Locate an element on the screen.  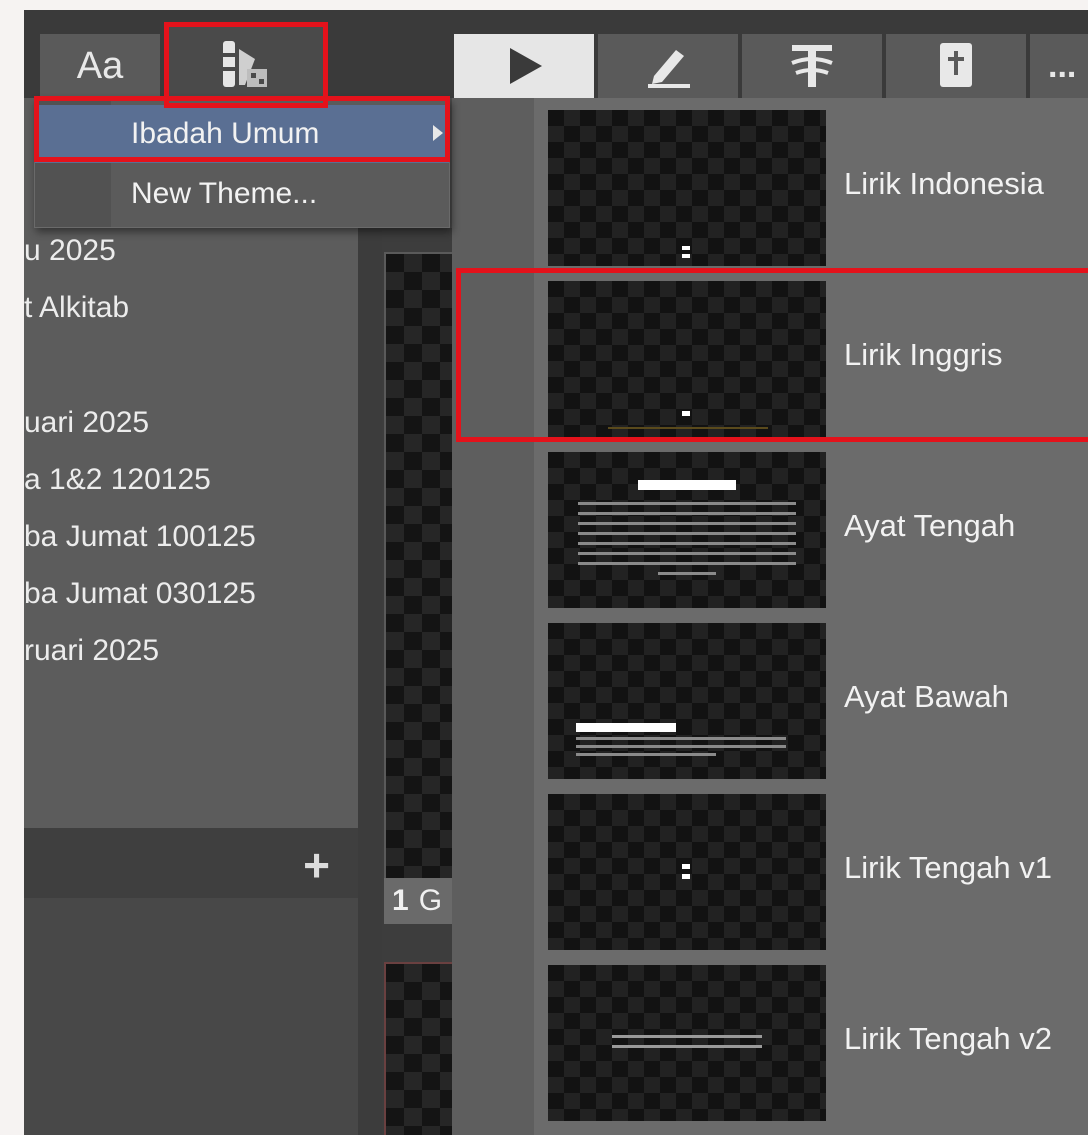
theme-name: Lirik Tengah v1 is located at coordinates (948, 867).